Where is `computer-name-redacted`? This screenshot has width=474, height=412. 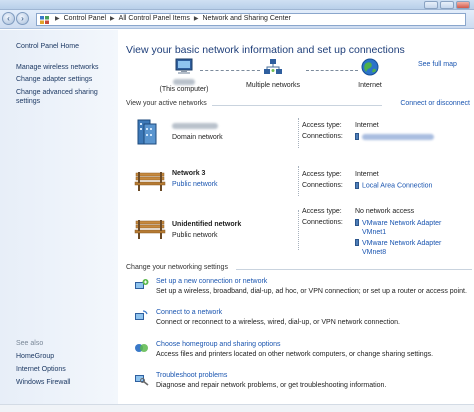
computer-name-redacted is located at coordinates (184, 82).